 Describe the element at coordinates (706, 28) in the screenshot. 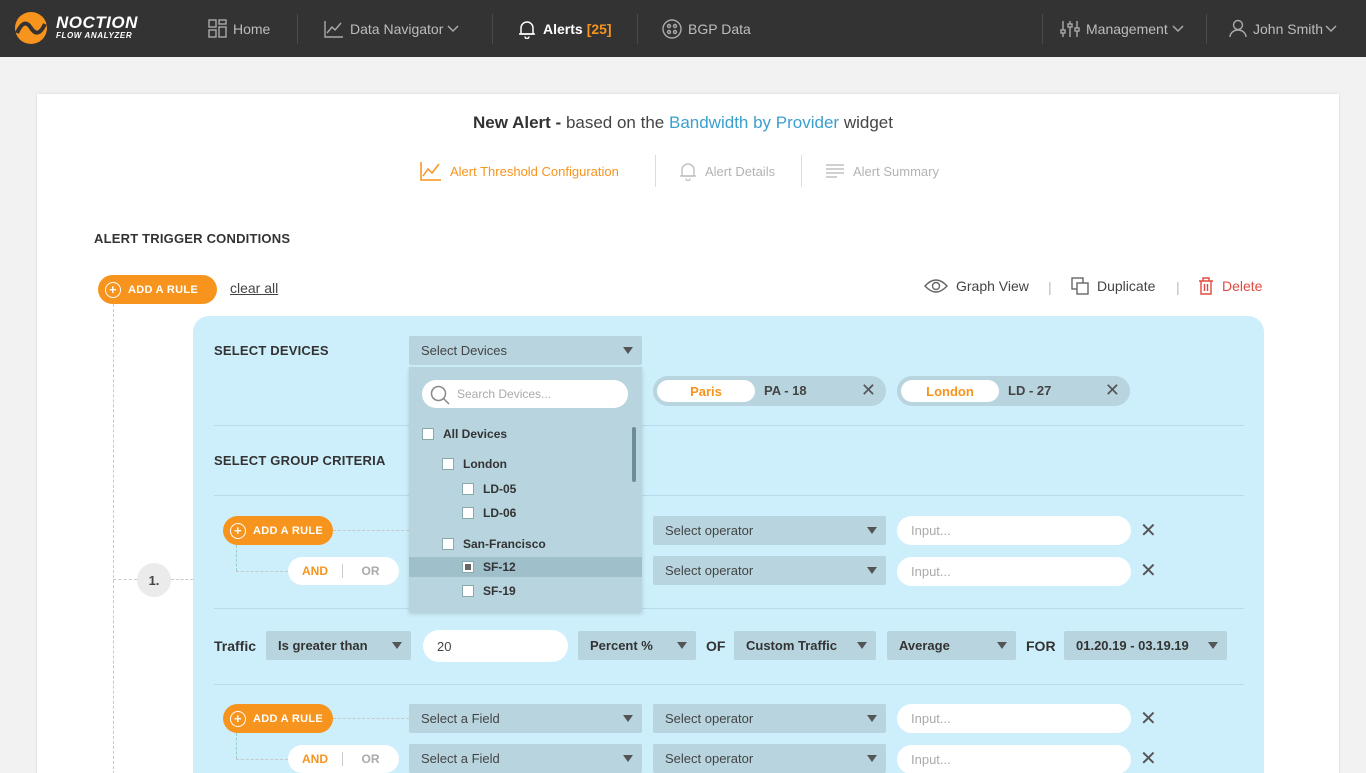

I see `nav-bgp-data: BGP Data` at that location.